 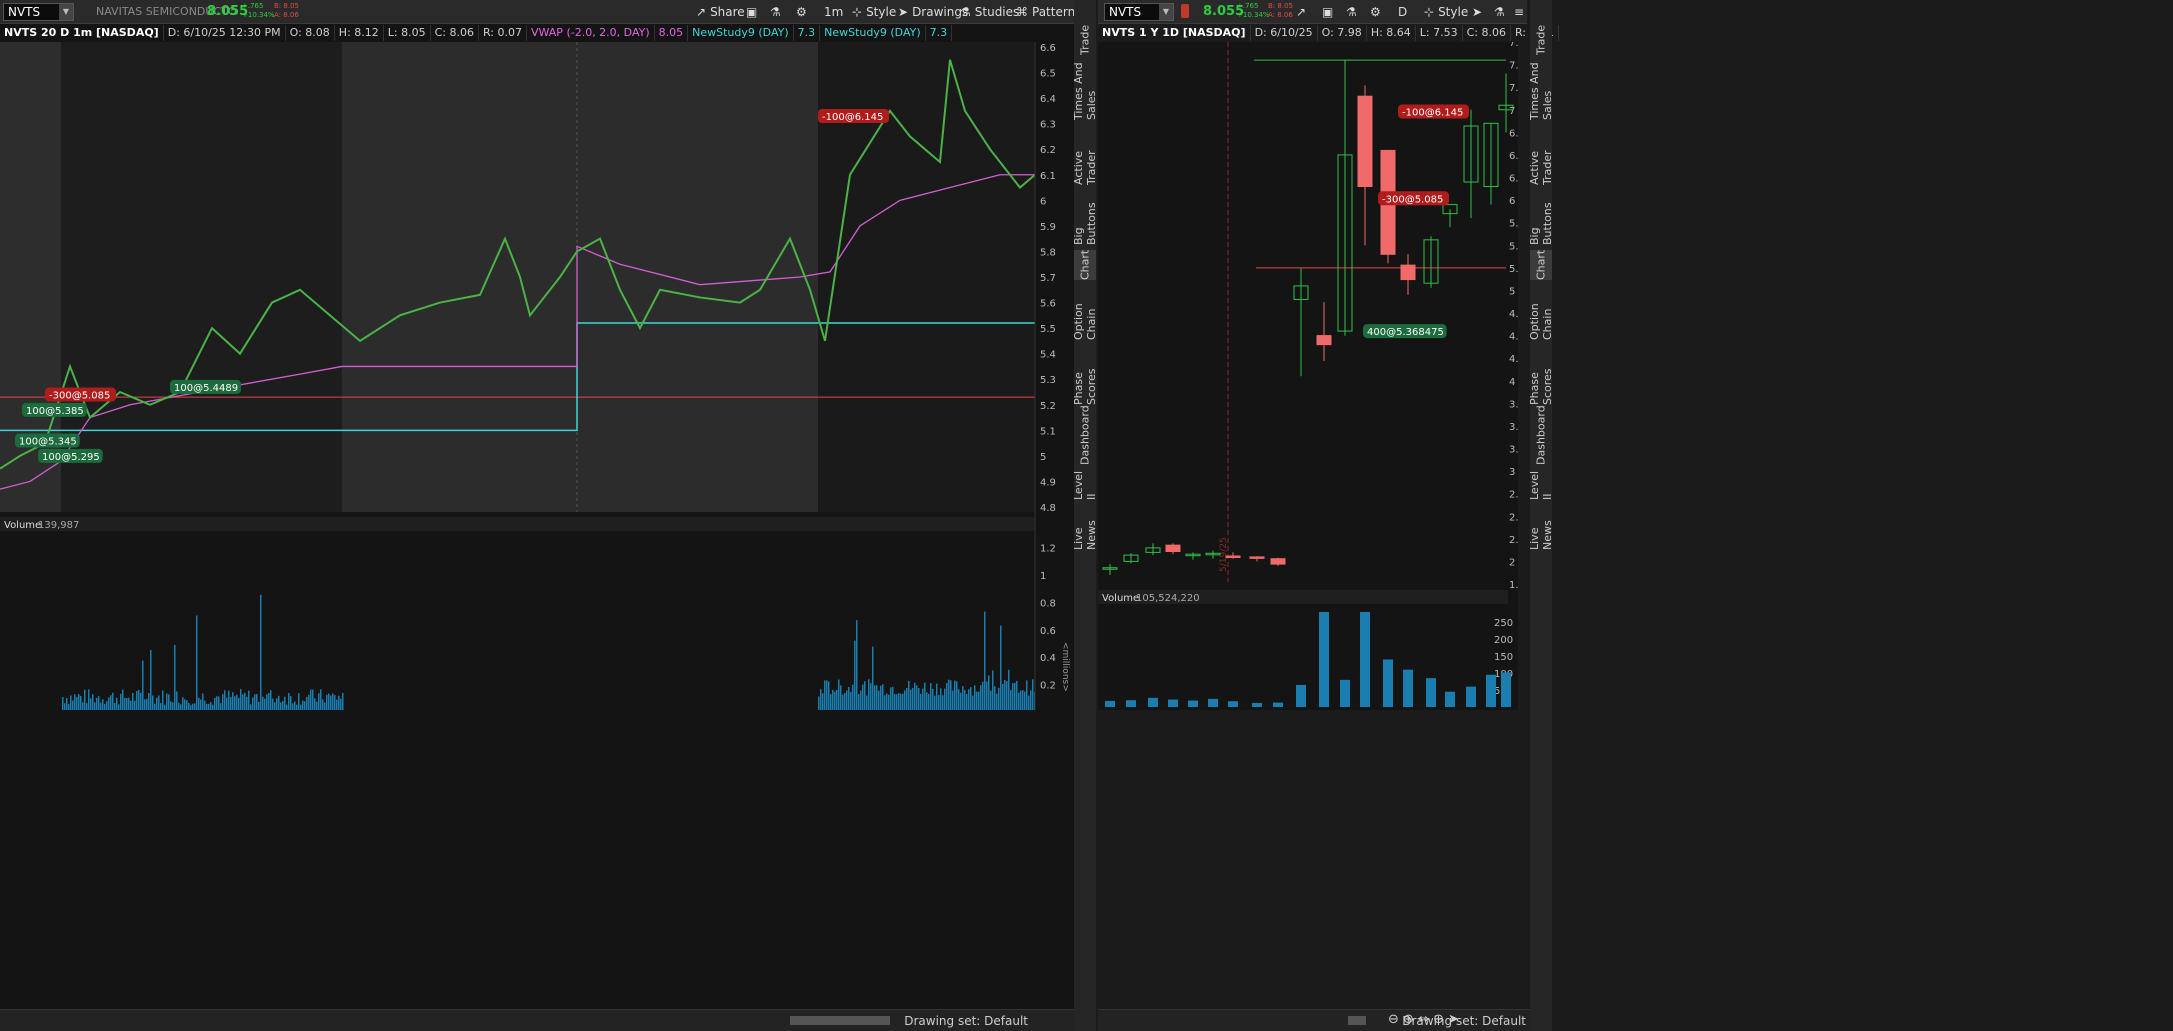 What do you see at coordinates (852, 117) in the screenshot?
I see `order-text: -100@6.145` at bounding box center [852, 117].